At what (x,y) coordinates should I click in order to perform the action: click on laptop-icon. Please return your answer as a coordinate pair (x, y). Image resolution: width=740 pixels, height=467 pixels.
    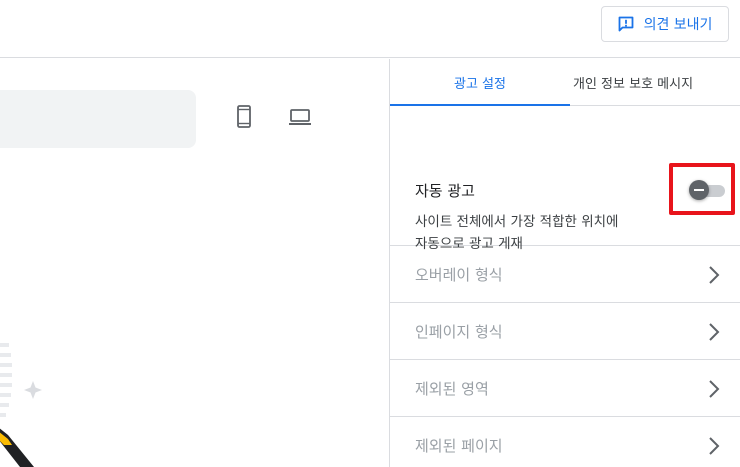
    Looking at the image, I should click on (300, 119).